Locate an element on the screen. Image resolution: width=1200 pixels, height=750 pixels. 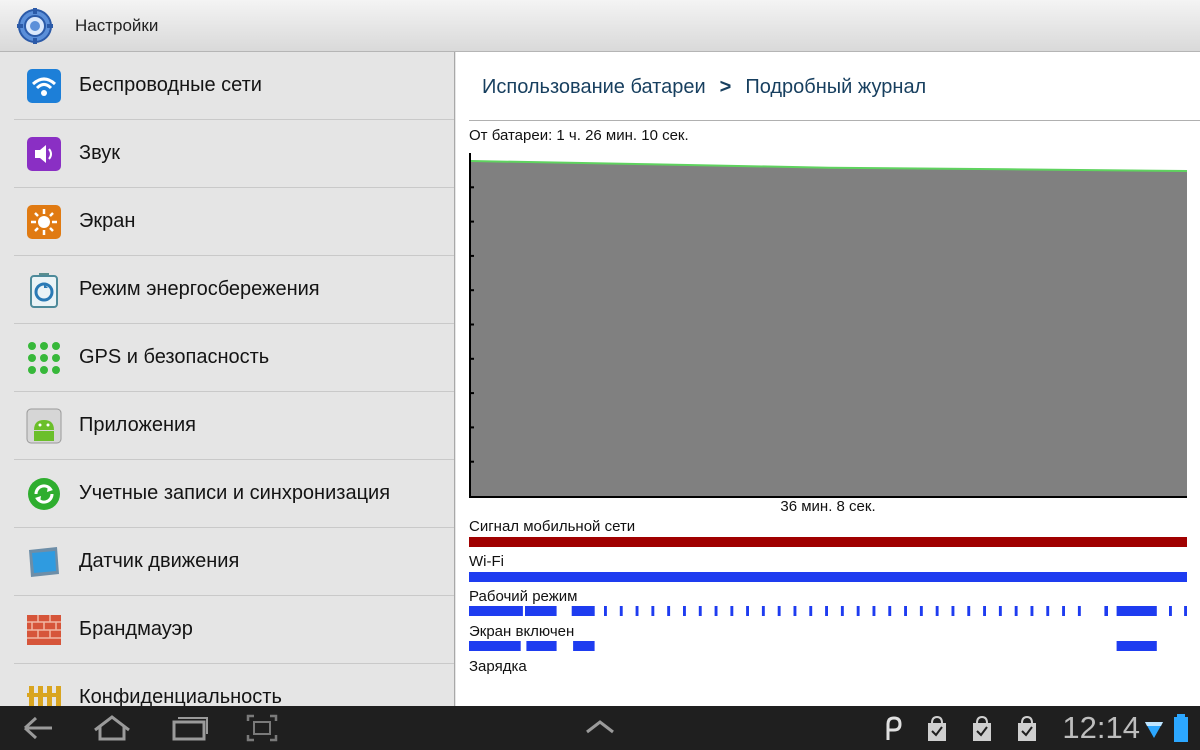
chevron-up-icon is located at coordinates (600, 728).